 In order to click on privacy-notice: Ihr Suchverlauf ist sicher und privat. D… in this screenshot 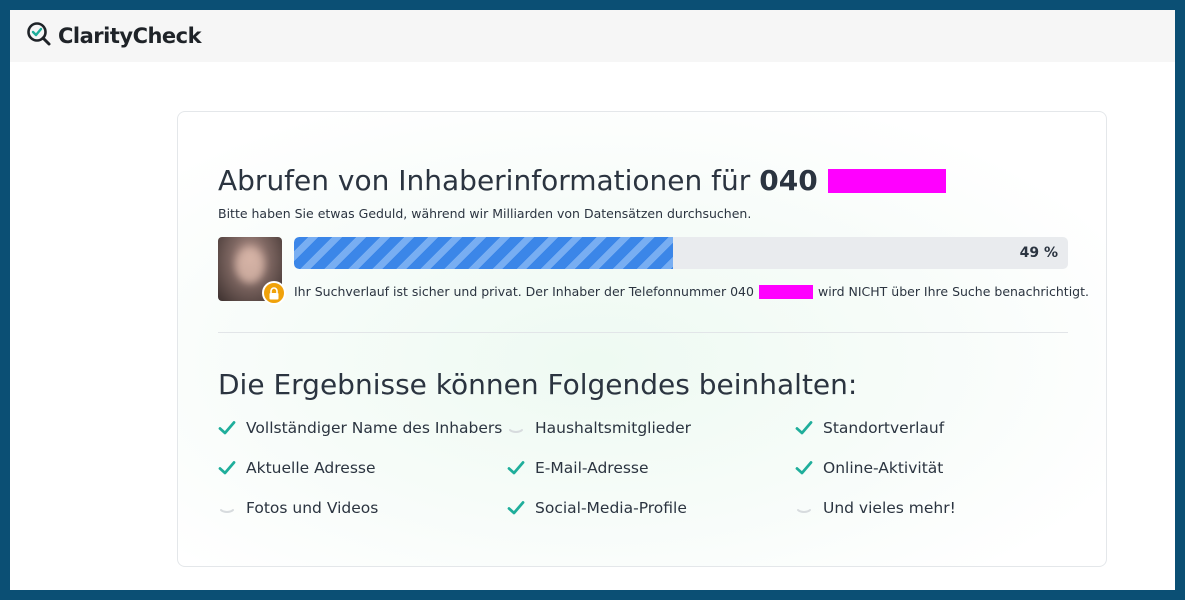, I will do `click(691, 291)`.